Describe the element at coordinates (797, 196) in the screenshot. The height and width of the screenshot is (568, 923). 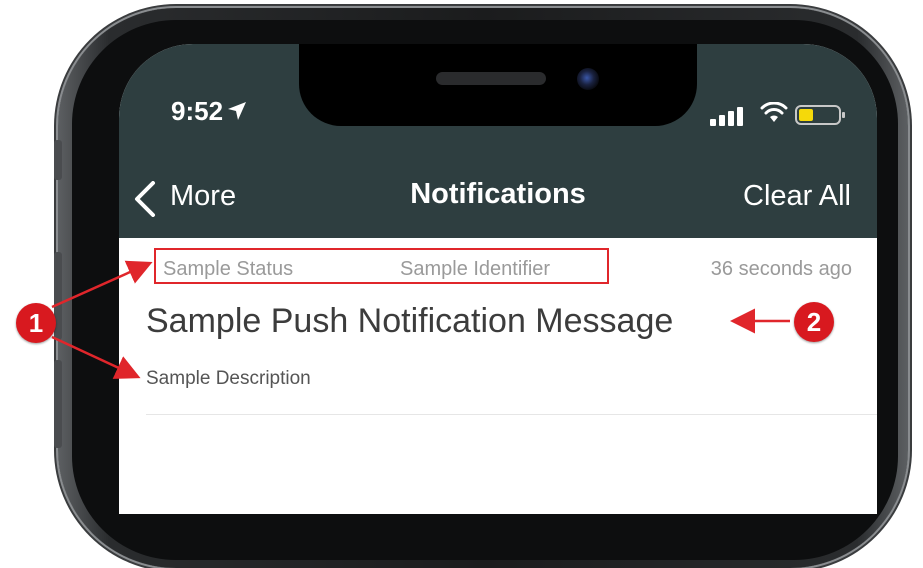
I see `clear-all-button: Clear All` at that location.